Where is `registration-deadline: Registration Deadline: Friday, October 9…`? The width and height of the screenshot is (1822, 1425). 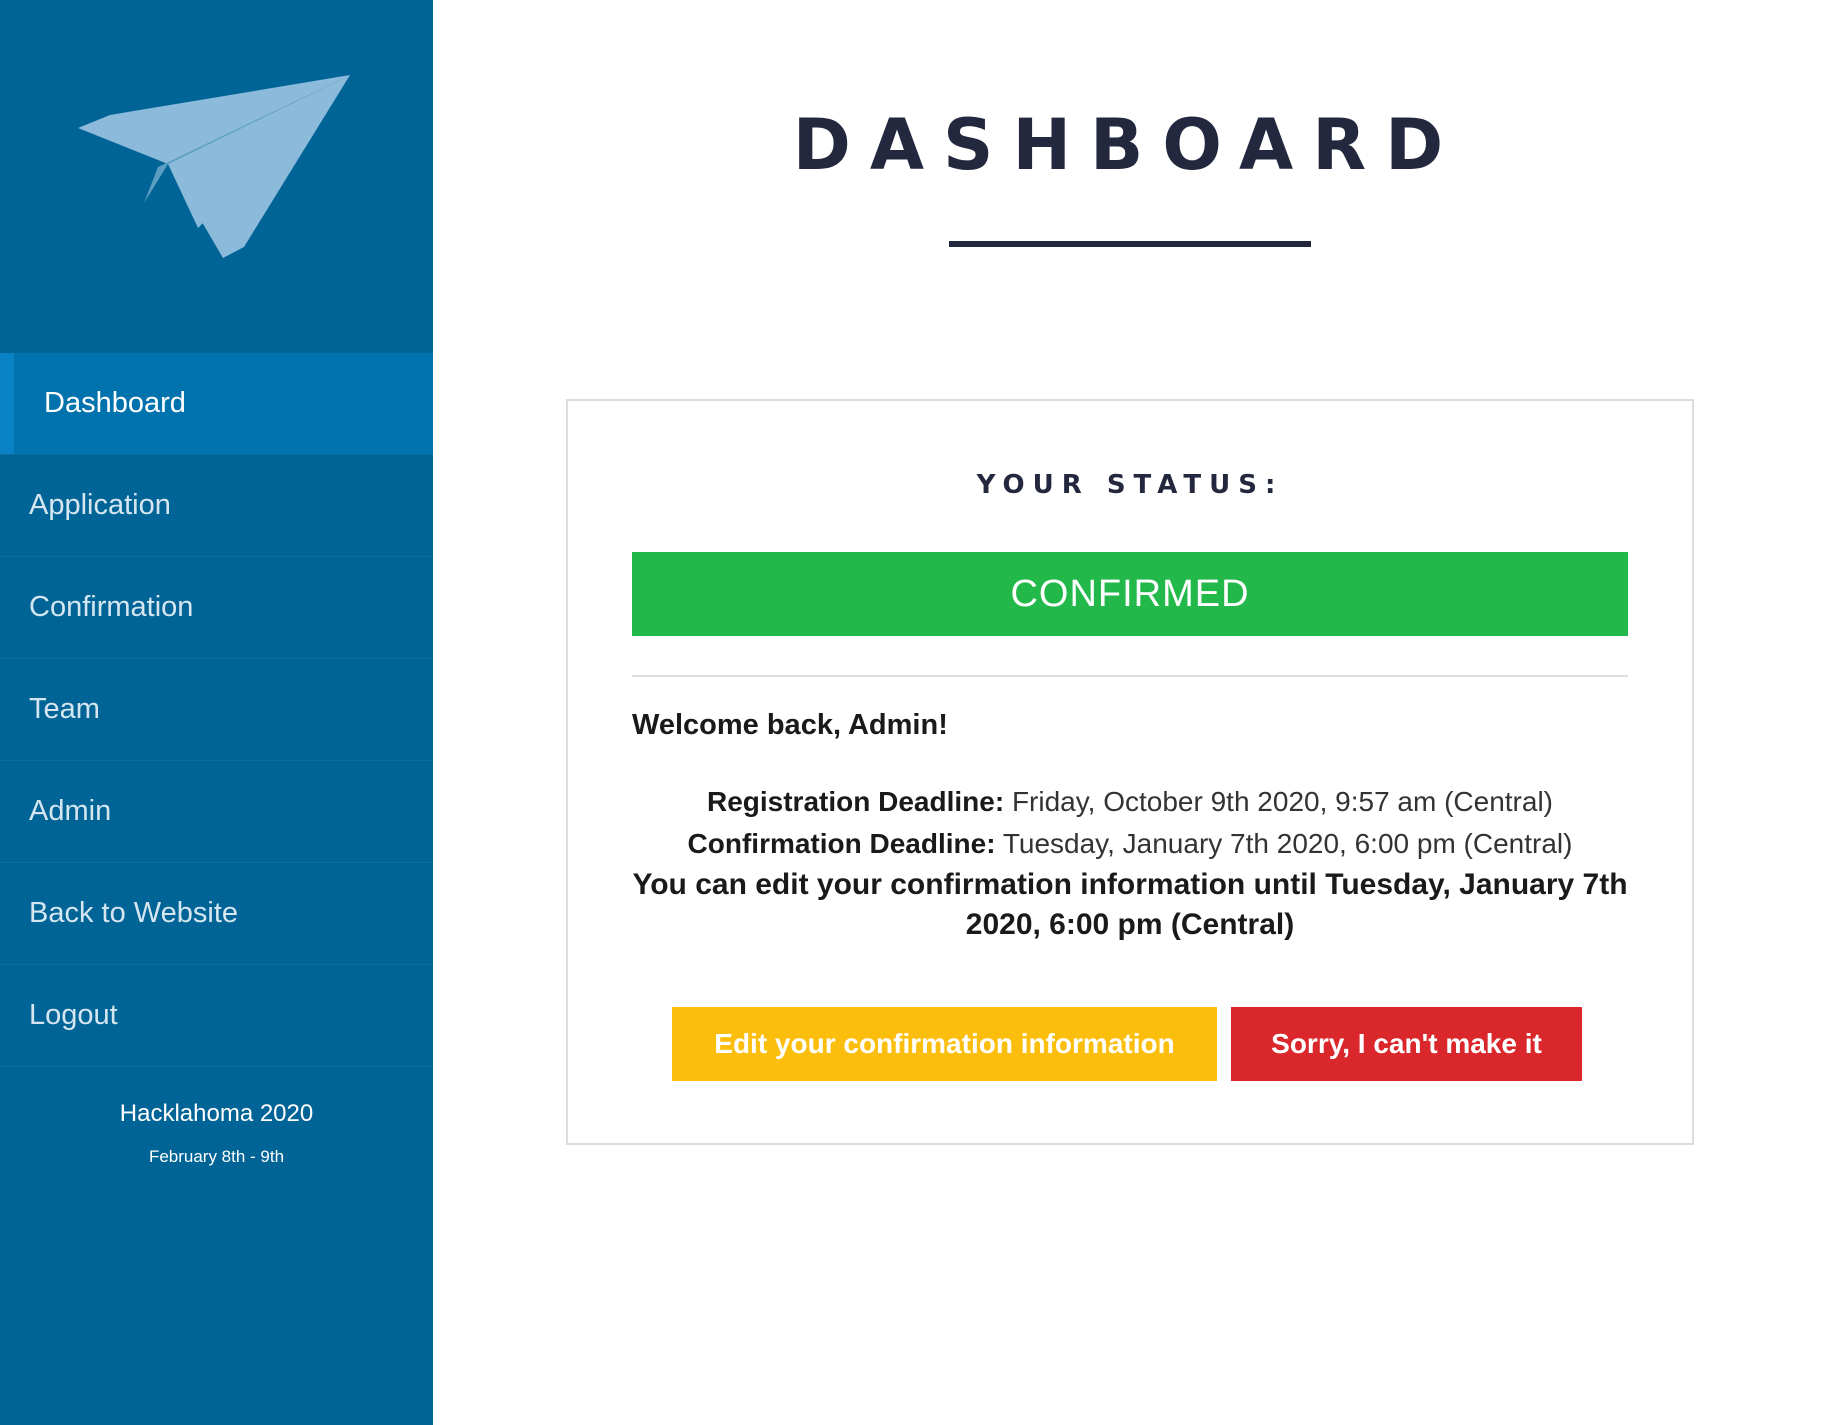
registration-deadline: Registration Deadline: Friday, October 9… is located at coordinates (1130, 802).